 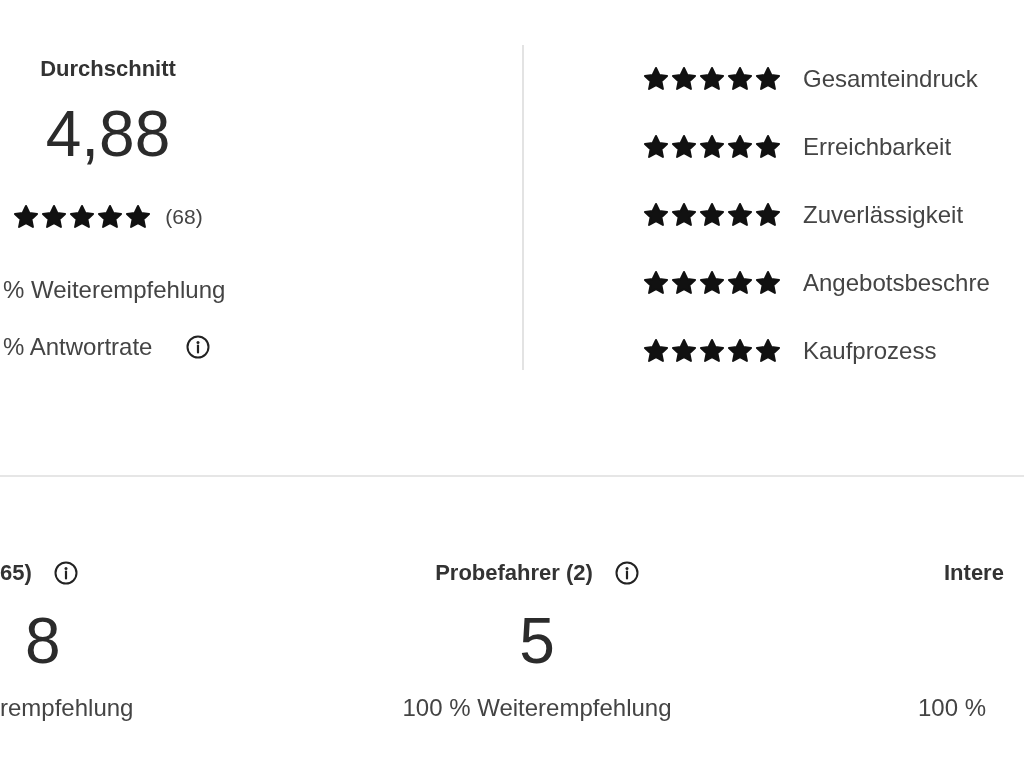 I want to click on criterion-label: Kaufprozess, so click(x=870, y=350).